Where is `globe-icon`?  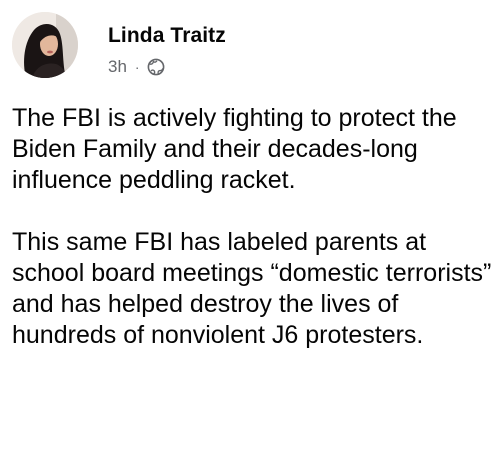 globe-icon is located at coordinates (156, 67).